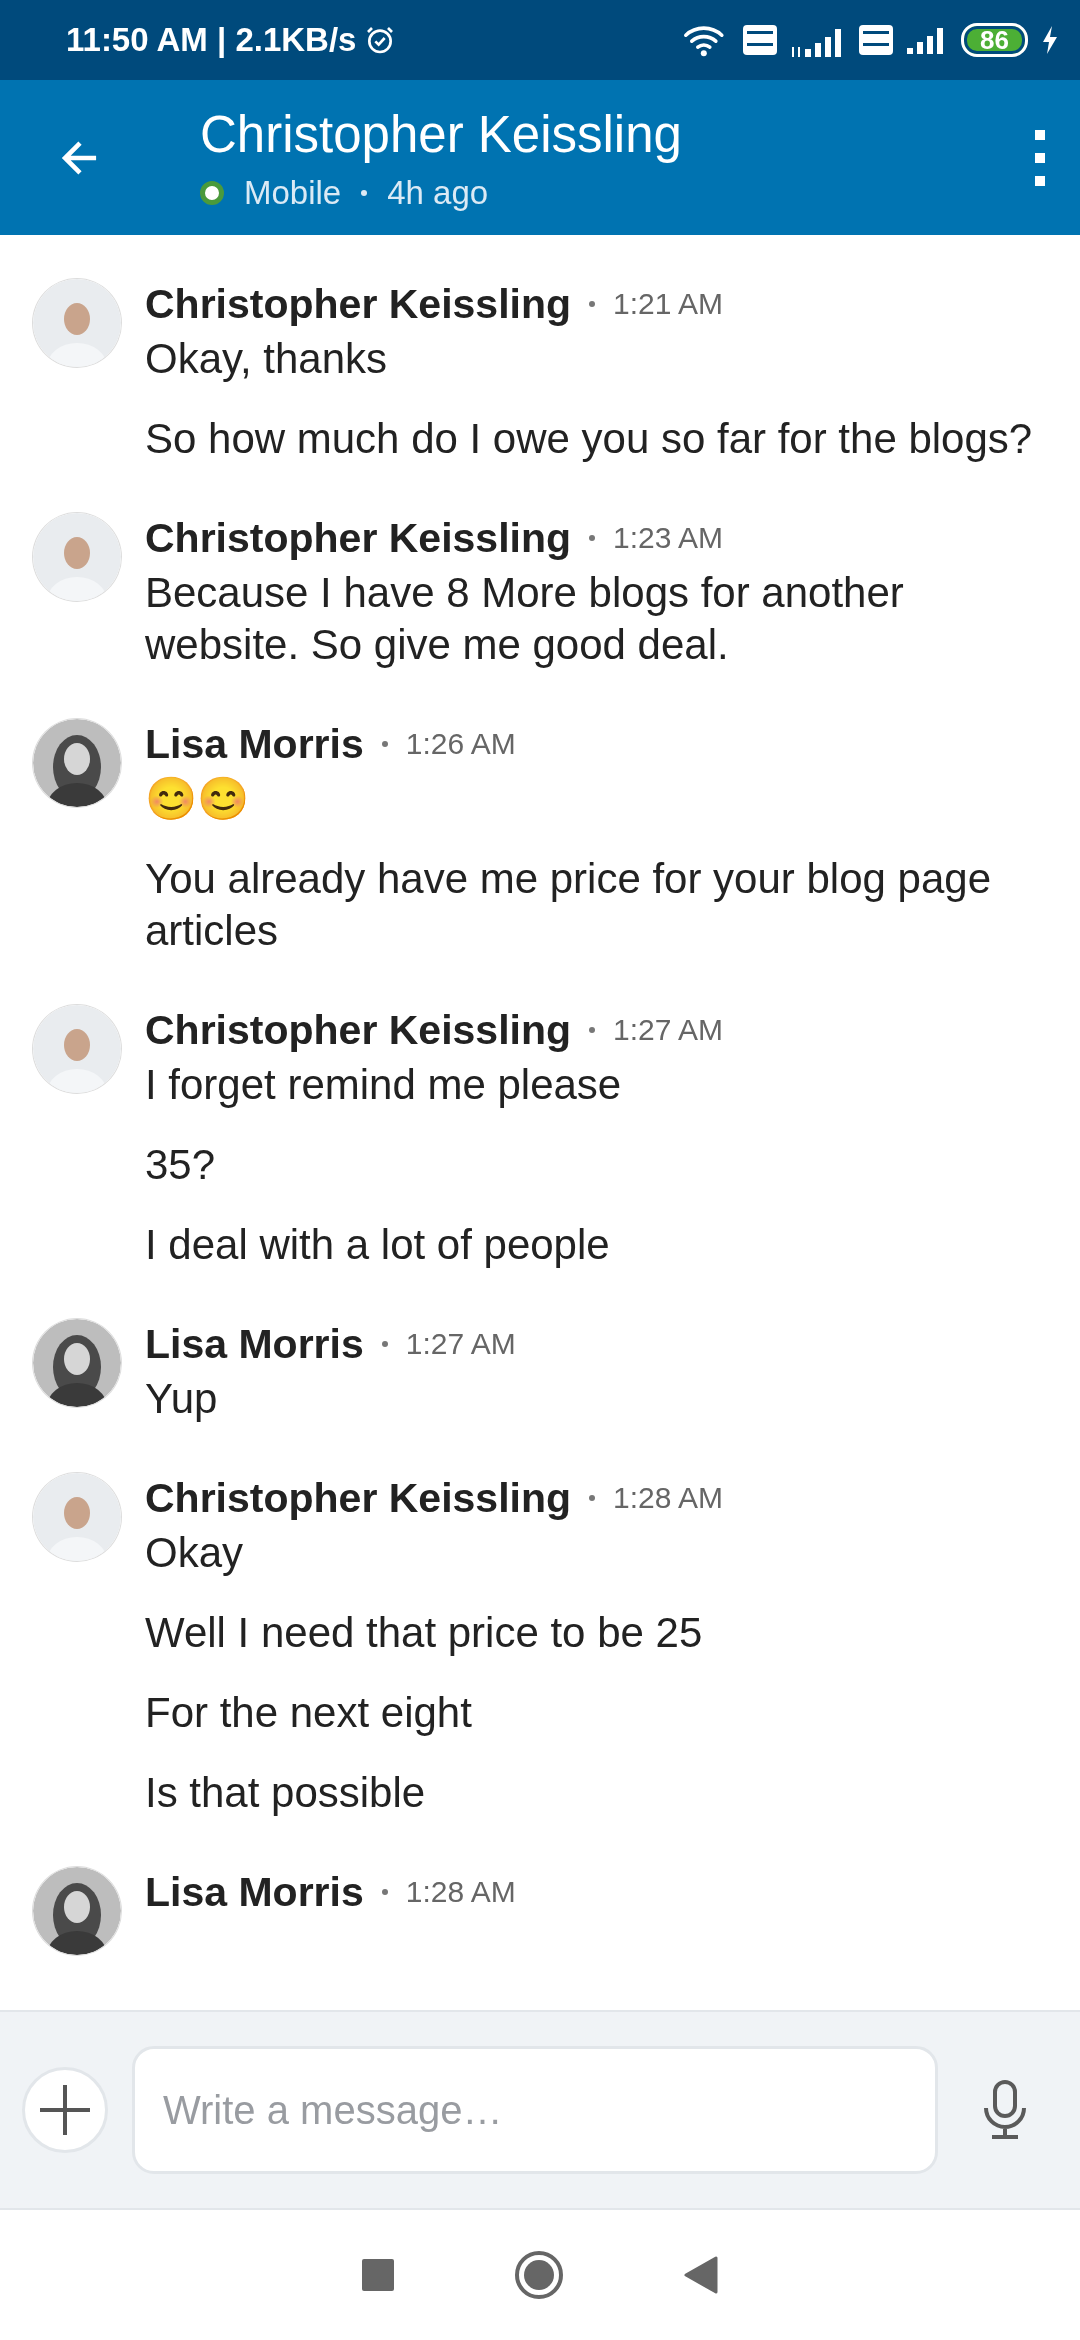 This screenshot has width=1080, height=2340. What do you see at coordinates (568, 905) in the screenshot?
I see `message-text: You already have me price for your blog page articles` at bounding box center [568, 905].